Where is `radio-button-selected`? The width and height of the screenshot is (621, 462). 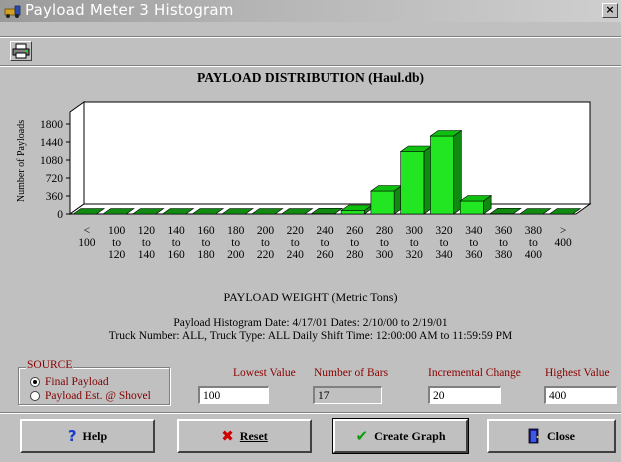 radio-button-selected is located at coordinates (35, 382).